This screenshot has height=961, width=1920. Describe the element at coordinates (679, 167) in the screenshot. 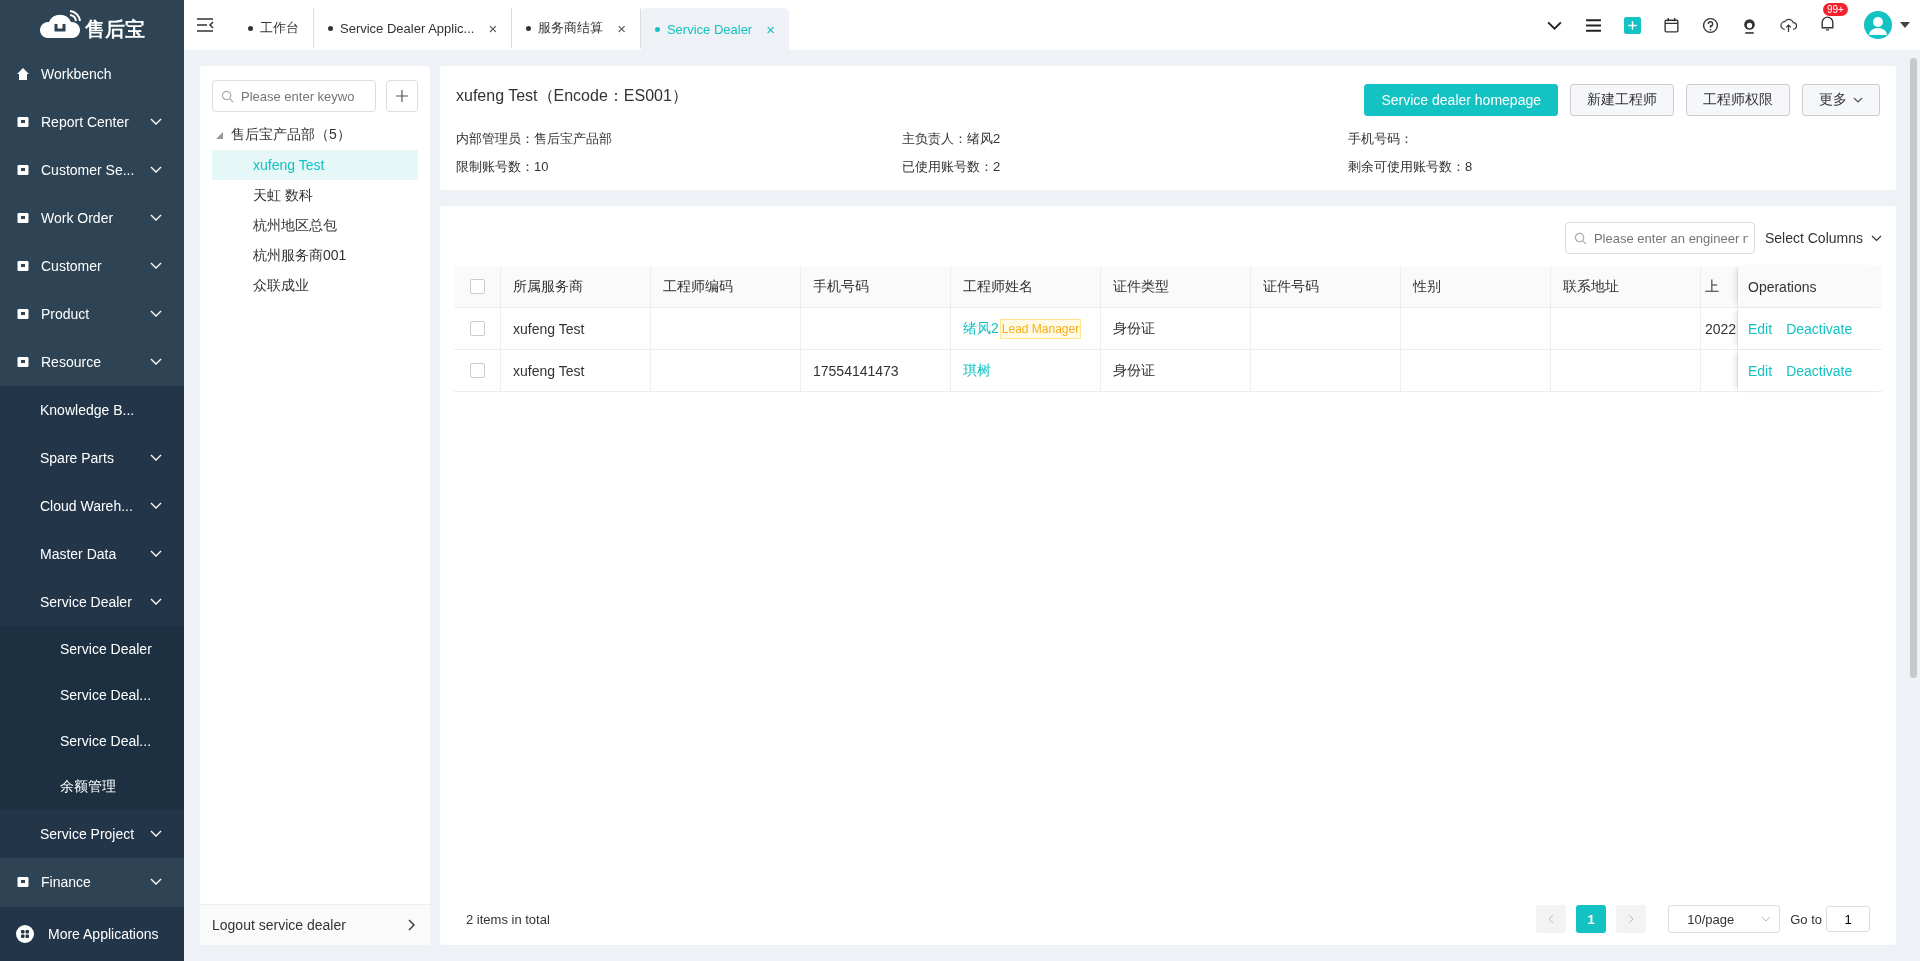

I see `info-field: 限制账号数：10` at that location.